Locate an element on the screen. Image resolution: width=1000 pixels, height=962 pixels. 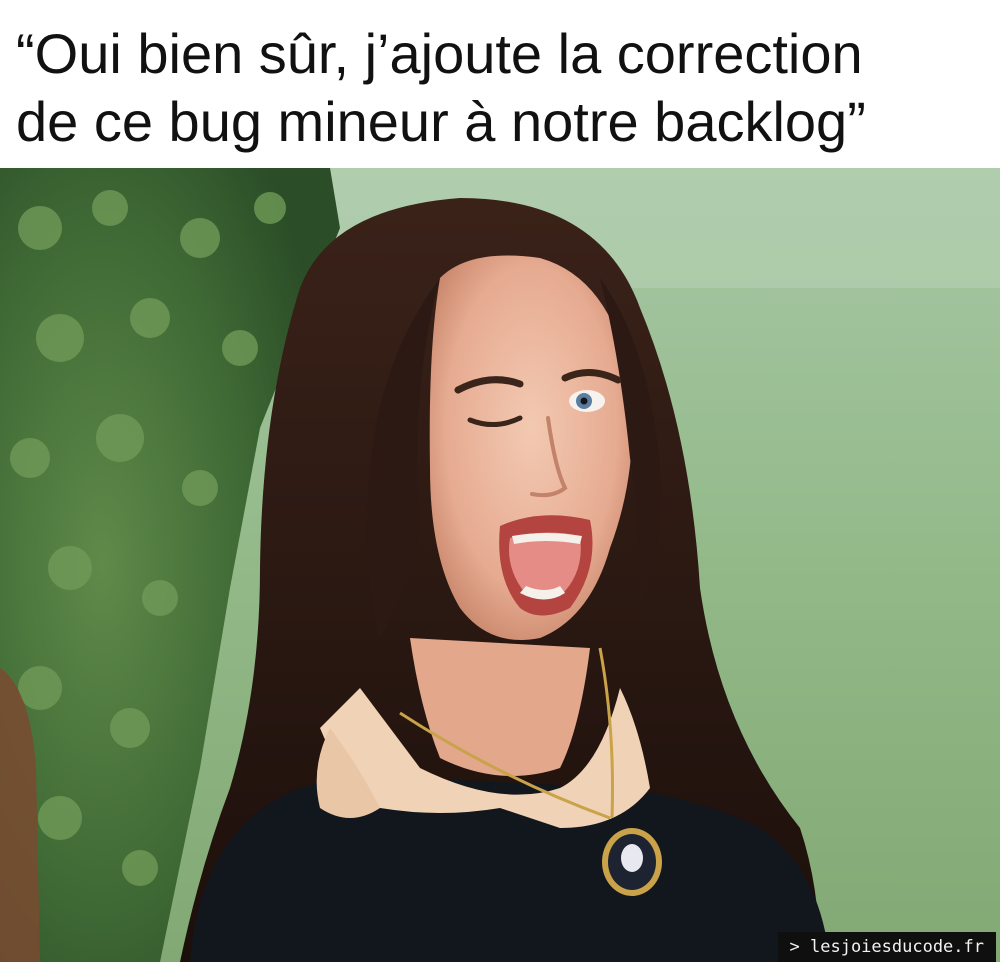
caption-line-2: de ce bug mineur à notre backlog” is located at coordinates (441, 121).